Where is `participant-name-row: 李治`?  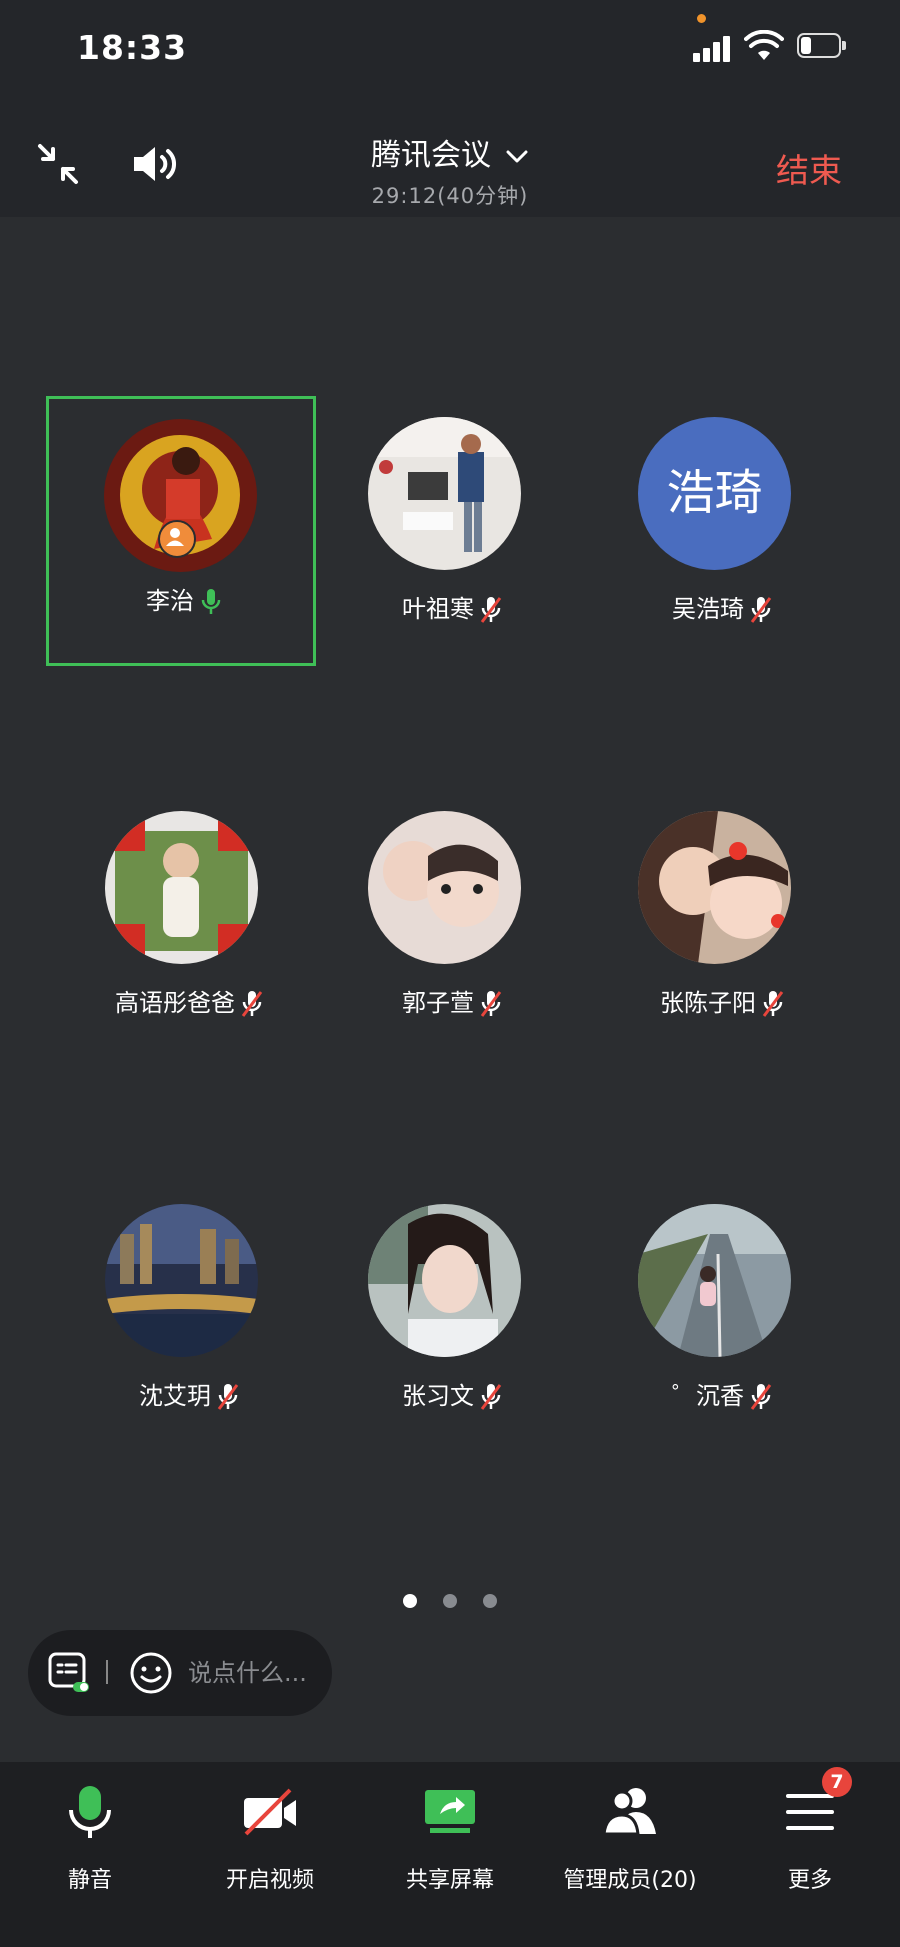 participant-name-row: 李治 is located at coordinates (184, 598).